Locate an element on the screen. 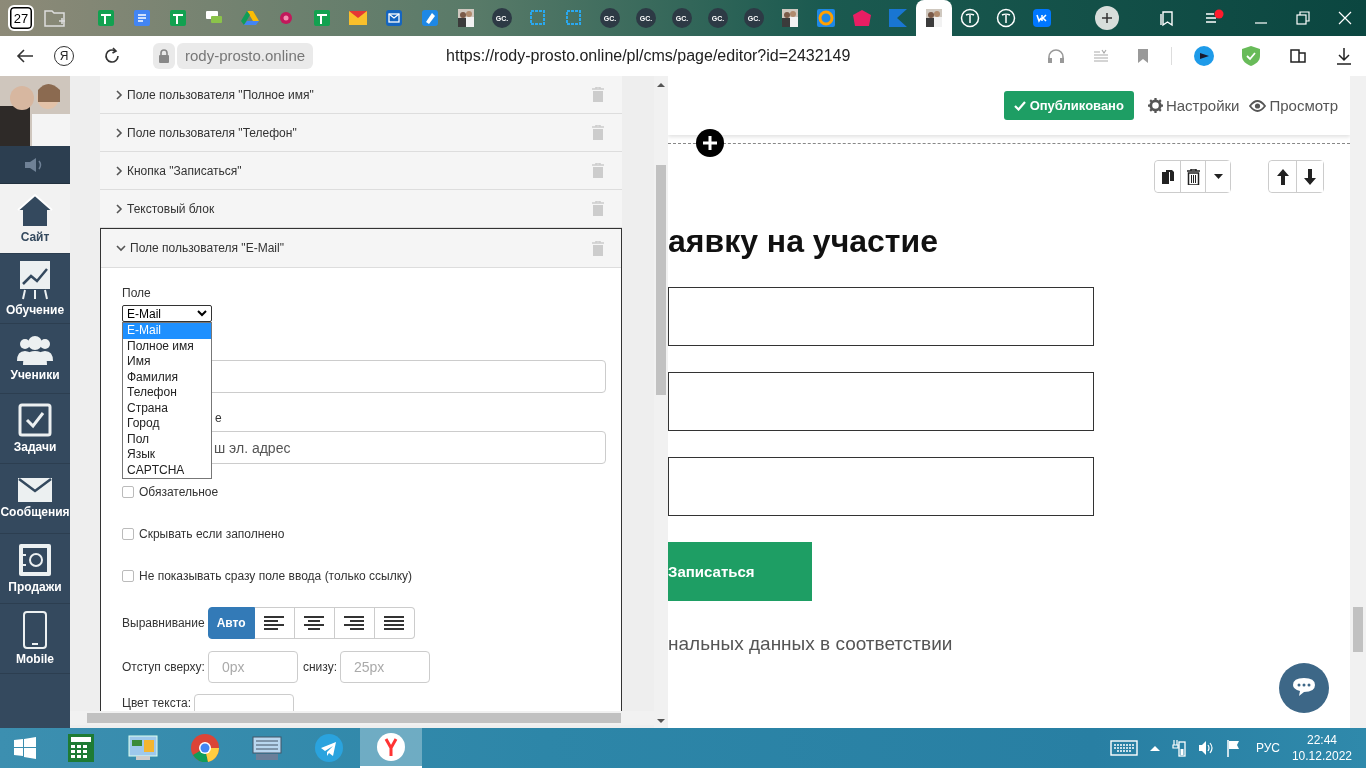 The width and height of the screenshot is (1366, 768). dropdown-option: Телефон is located at coordinates (167, 393).